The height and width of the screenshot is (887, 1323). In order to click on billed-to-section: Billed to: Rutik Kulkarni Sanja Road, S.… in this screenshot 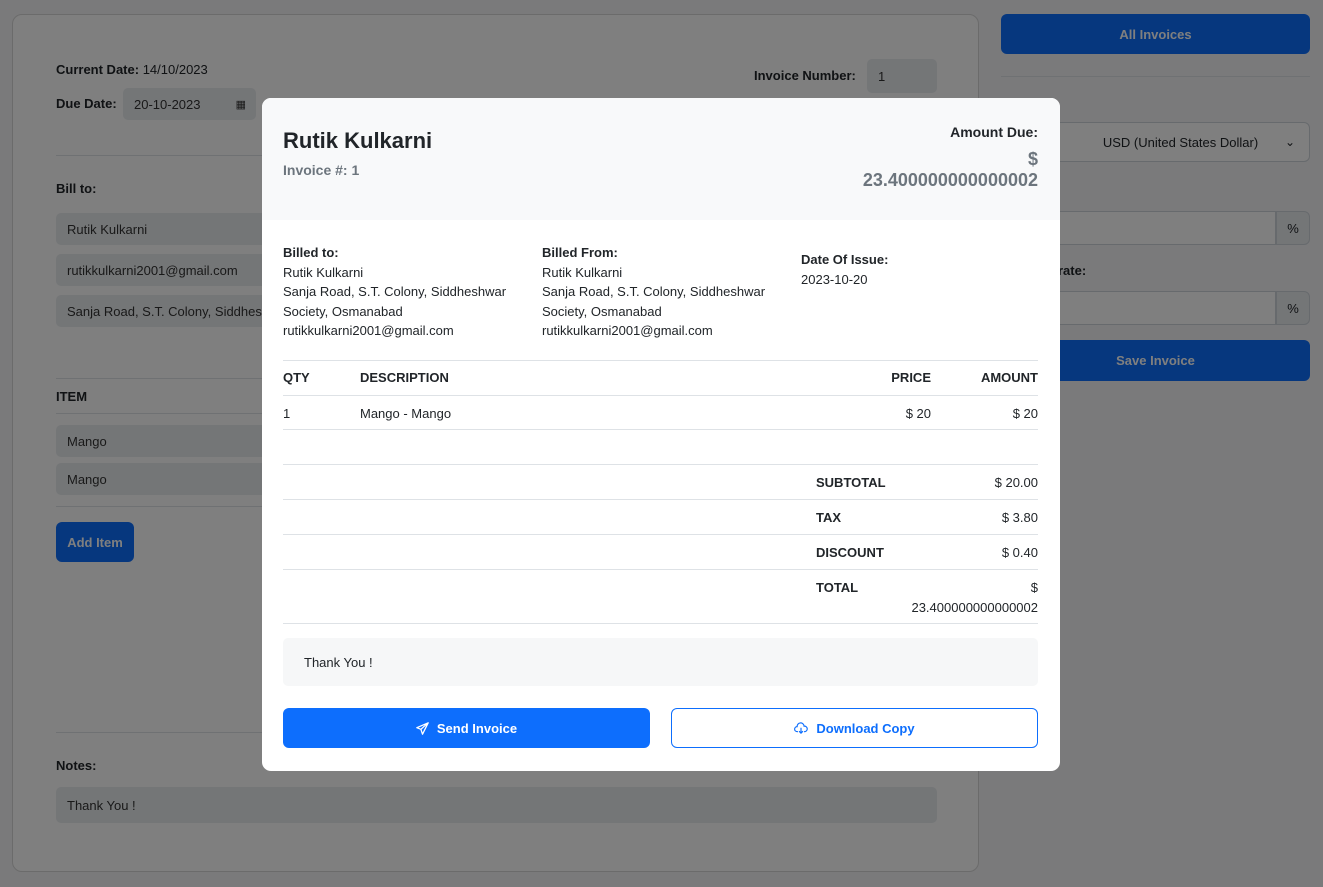, I will do `click(398, 292)`.